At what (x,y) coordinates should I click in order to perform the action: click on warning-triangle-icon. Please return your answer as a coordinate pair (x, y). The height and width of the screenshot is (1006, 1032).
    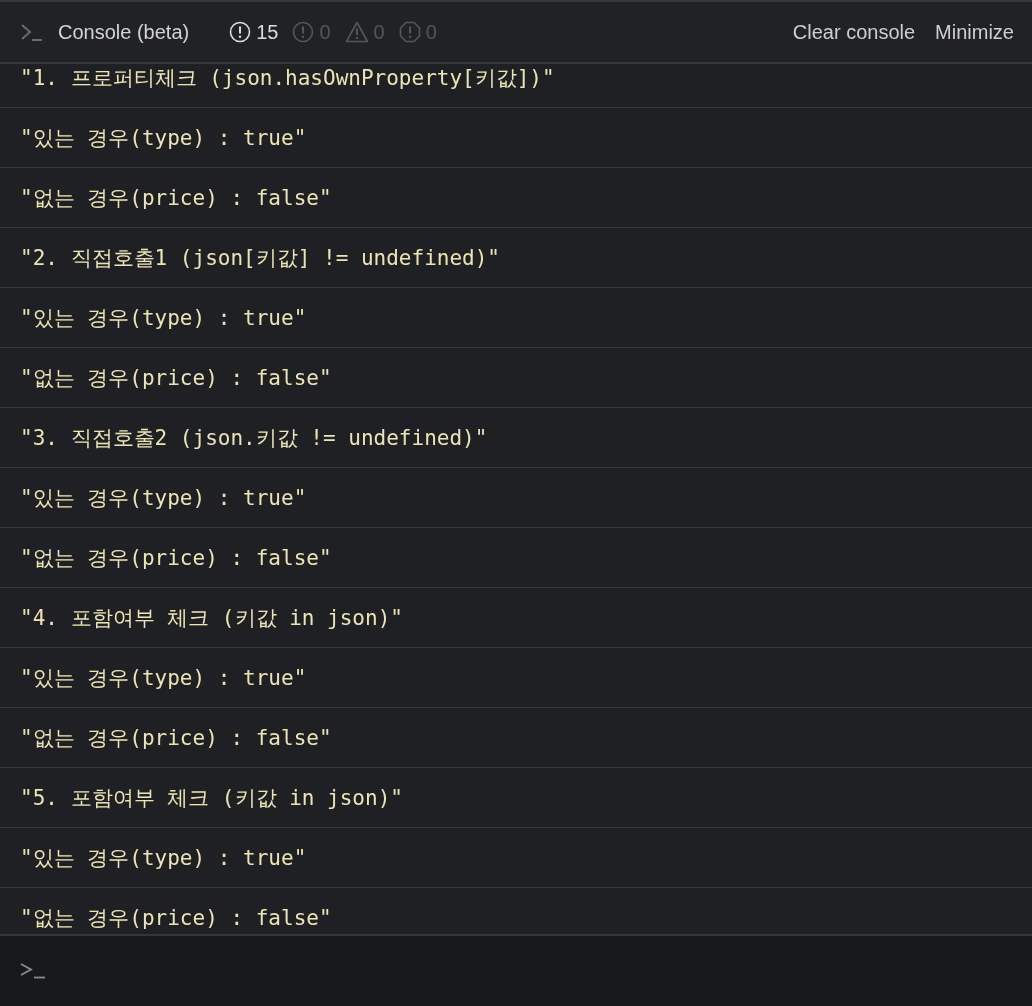
    Looking at the image, I should click on (356, 32).